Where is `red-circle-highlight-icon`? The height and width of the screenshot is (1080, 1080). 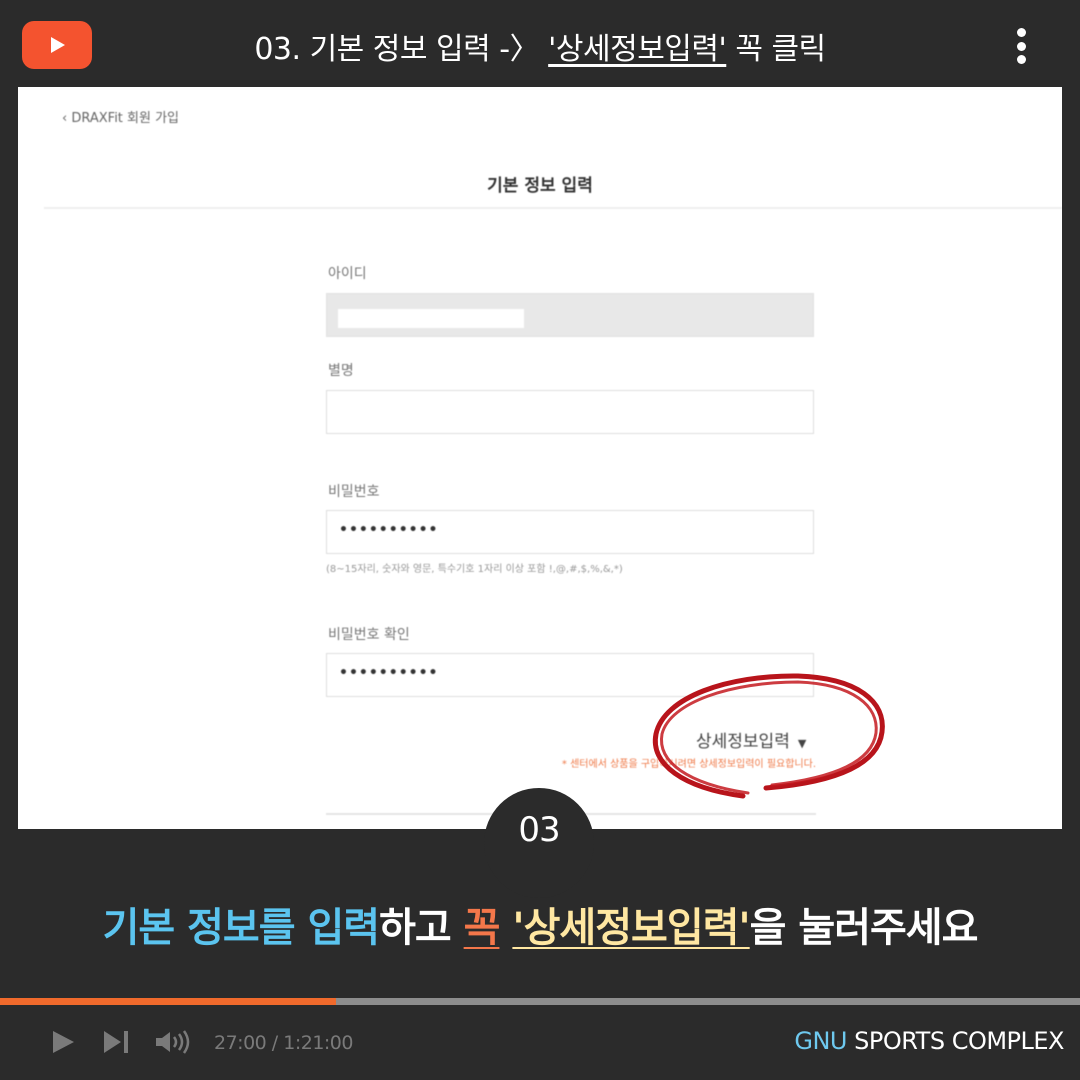 red-circle-highlight-icon is located at coordinates (768, 736).